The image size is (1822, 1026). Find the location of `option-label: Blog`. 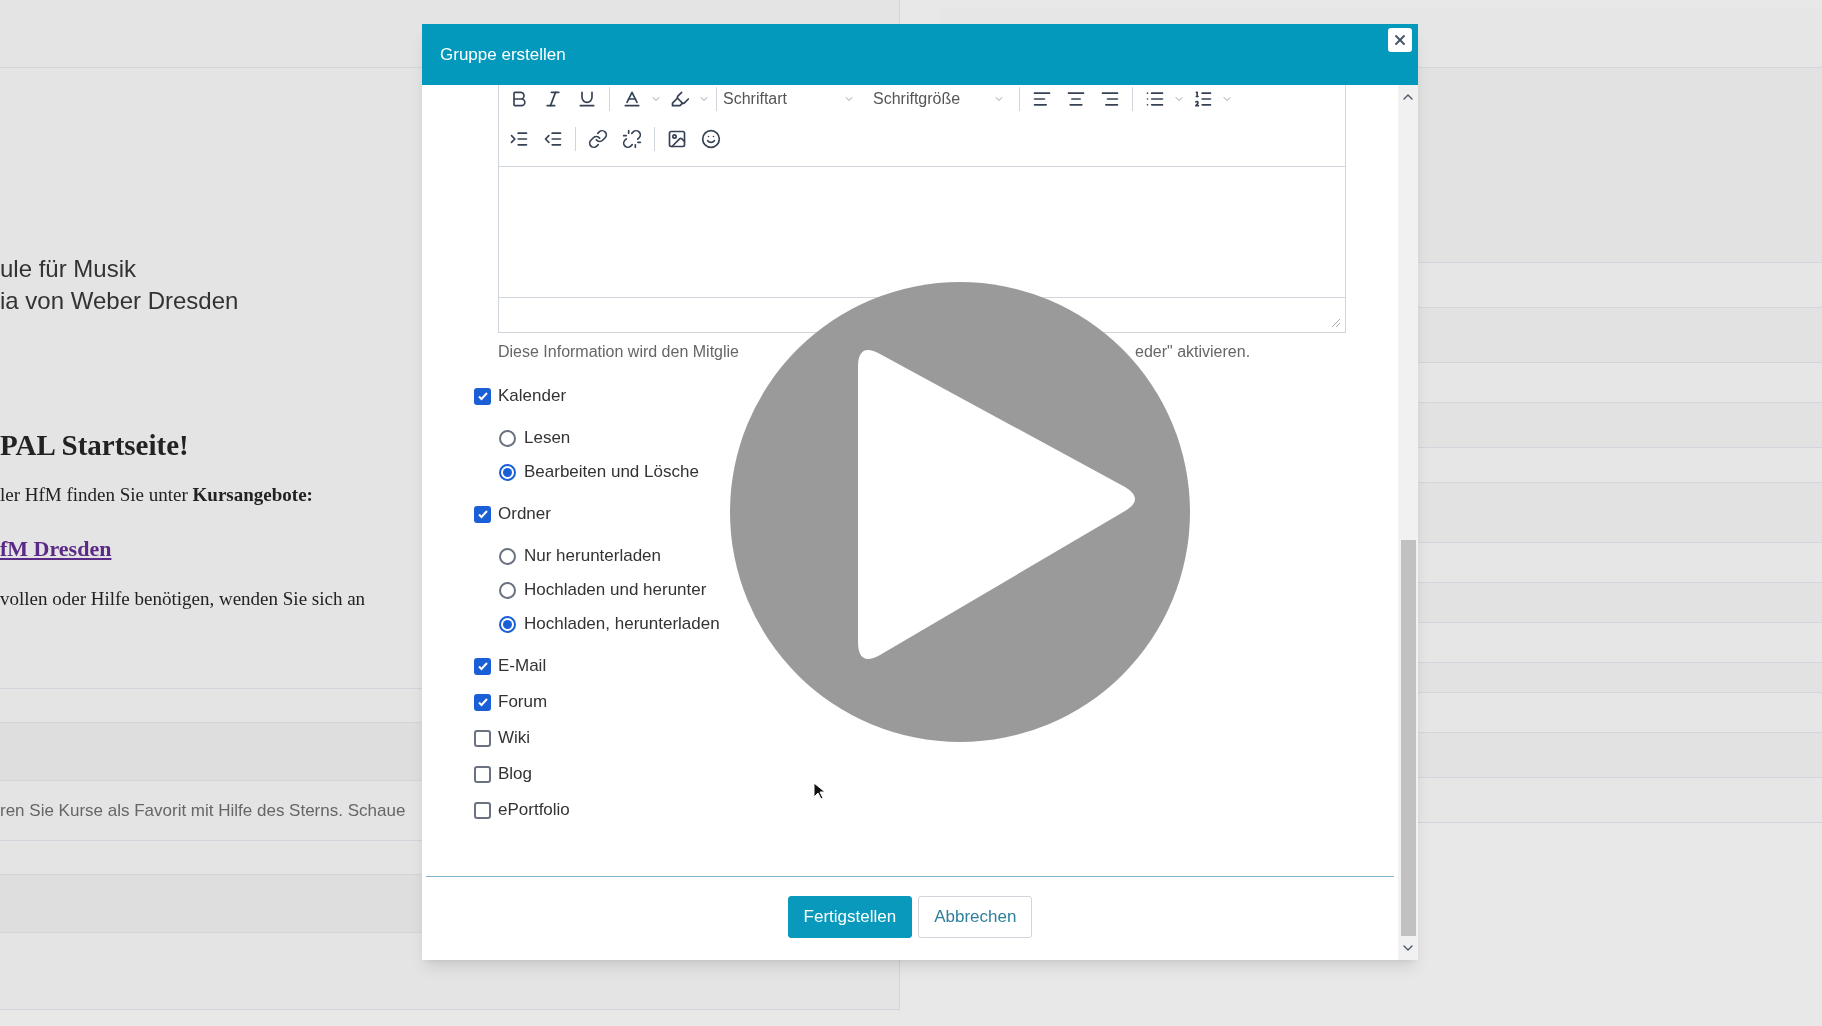

option-label: Blog is located at coordinates (515, 774).